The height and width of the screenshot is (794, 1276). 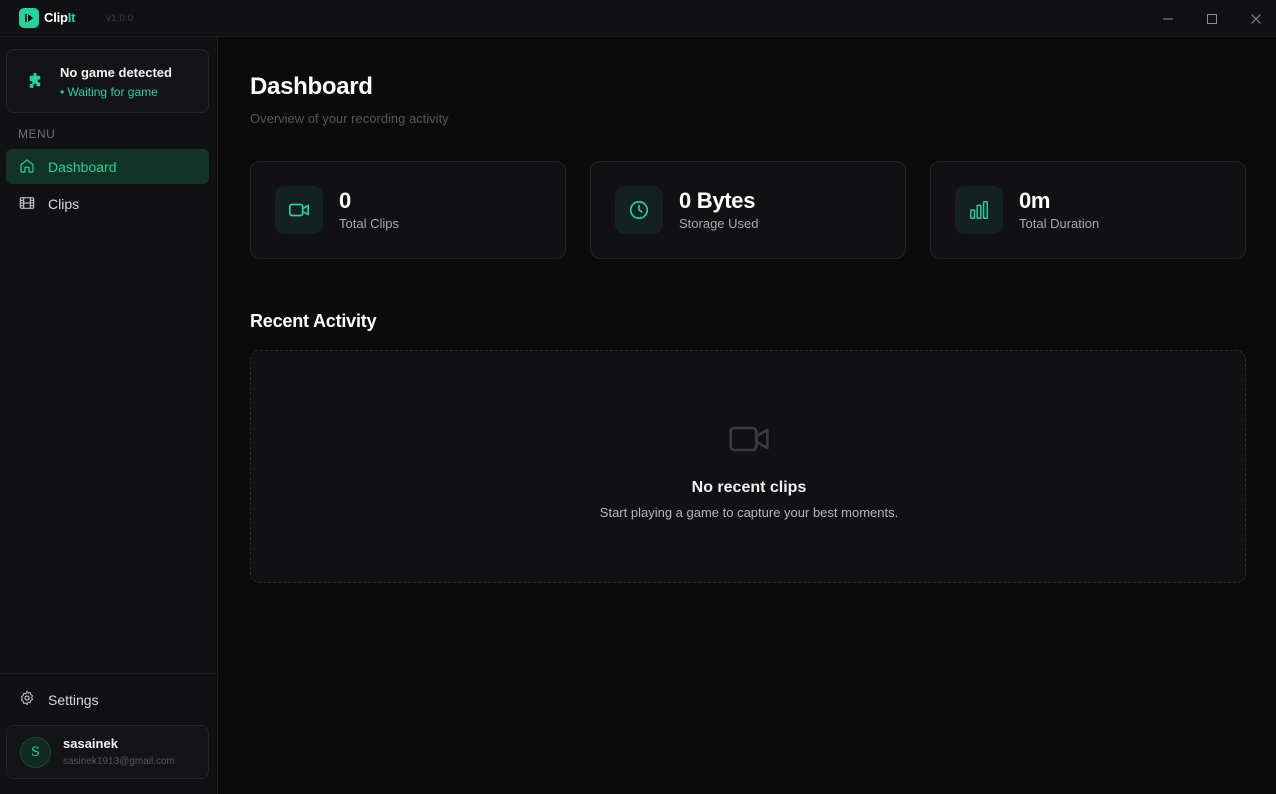 I want to click on minimize-button, so click(x=1168, y=18).